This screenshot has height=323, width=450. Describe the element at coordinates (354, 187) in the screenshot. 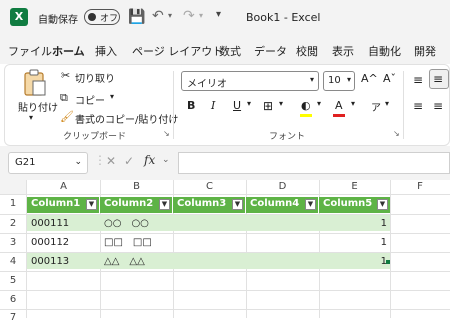

I see `column-header: E` at that location.